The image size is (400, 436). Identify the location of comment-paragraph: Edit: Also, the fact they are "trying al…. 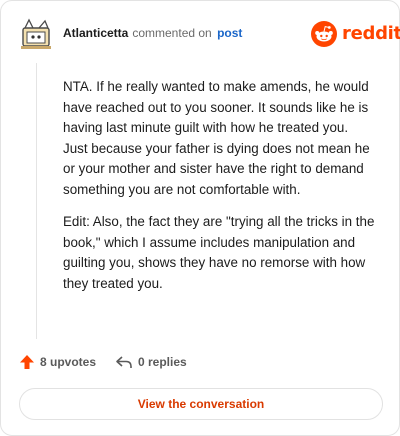
(219, 252).